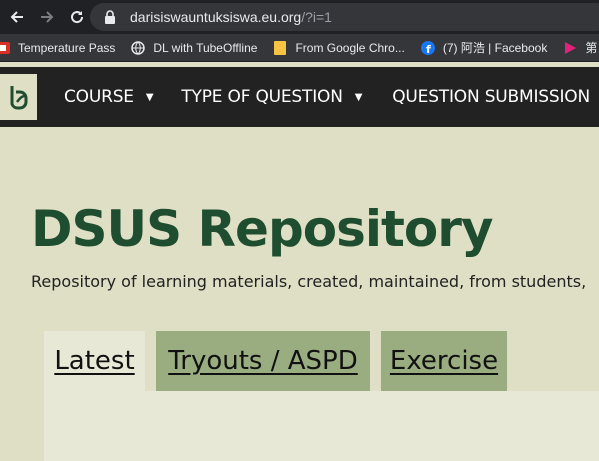 This screenshot has width=599, height=461. What do you see at coordinates (344, 17) in the screenshot?
I see `address-bar: darisiswauntuksiswa.eu.org/?i=1` at bounding box center [344, 17].